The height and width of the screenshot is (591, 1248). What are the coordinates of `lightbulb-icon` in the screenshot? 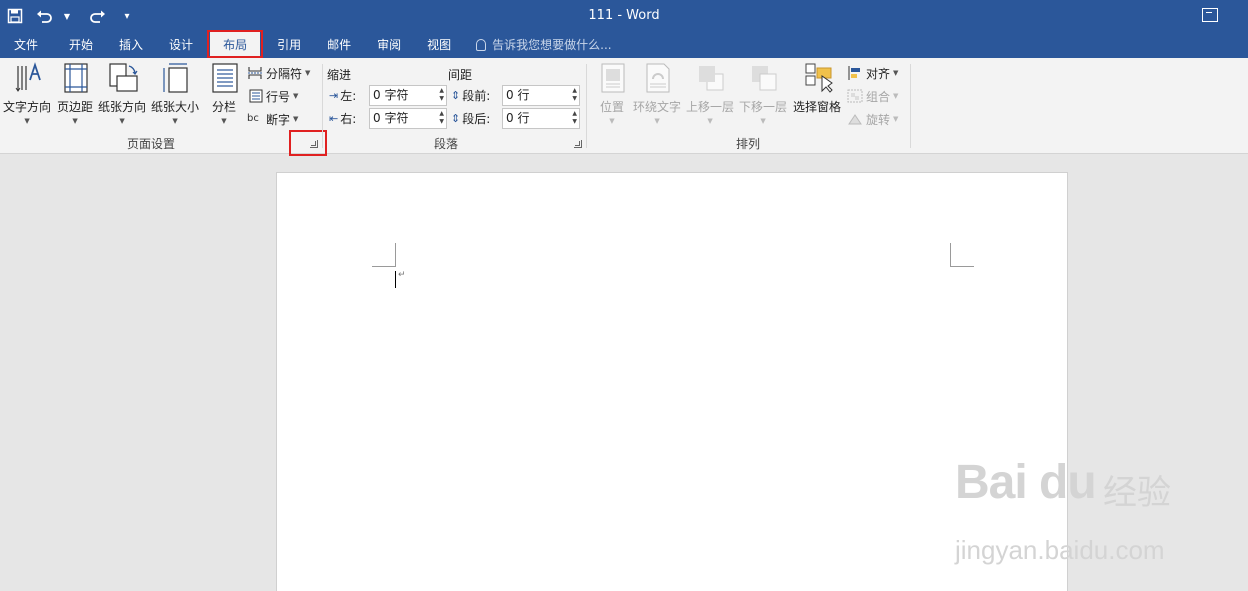 It's located at (481, 45).